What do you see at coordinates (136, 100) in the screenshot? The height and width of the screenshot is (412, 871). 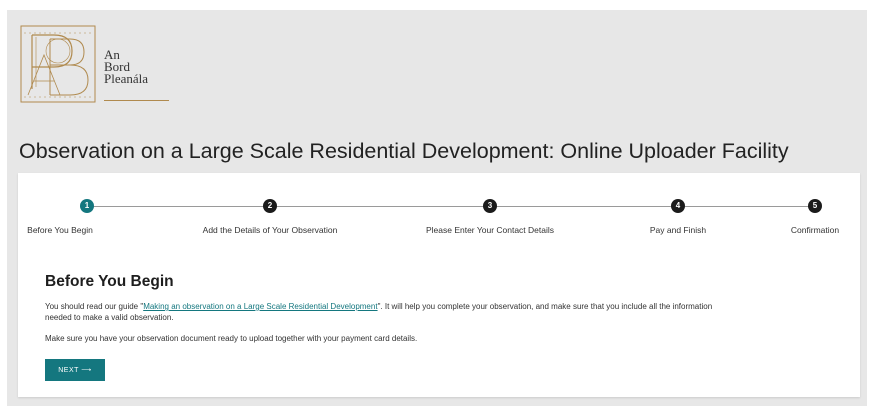 I see `logo-underline` at bounding box center [136, 100].